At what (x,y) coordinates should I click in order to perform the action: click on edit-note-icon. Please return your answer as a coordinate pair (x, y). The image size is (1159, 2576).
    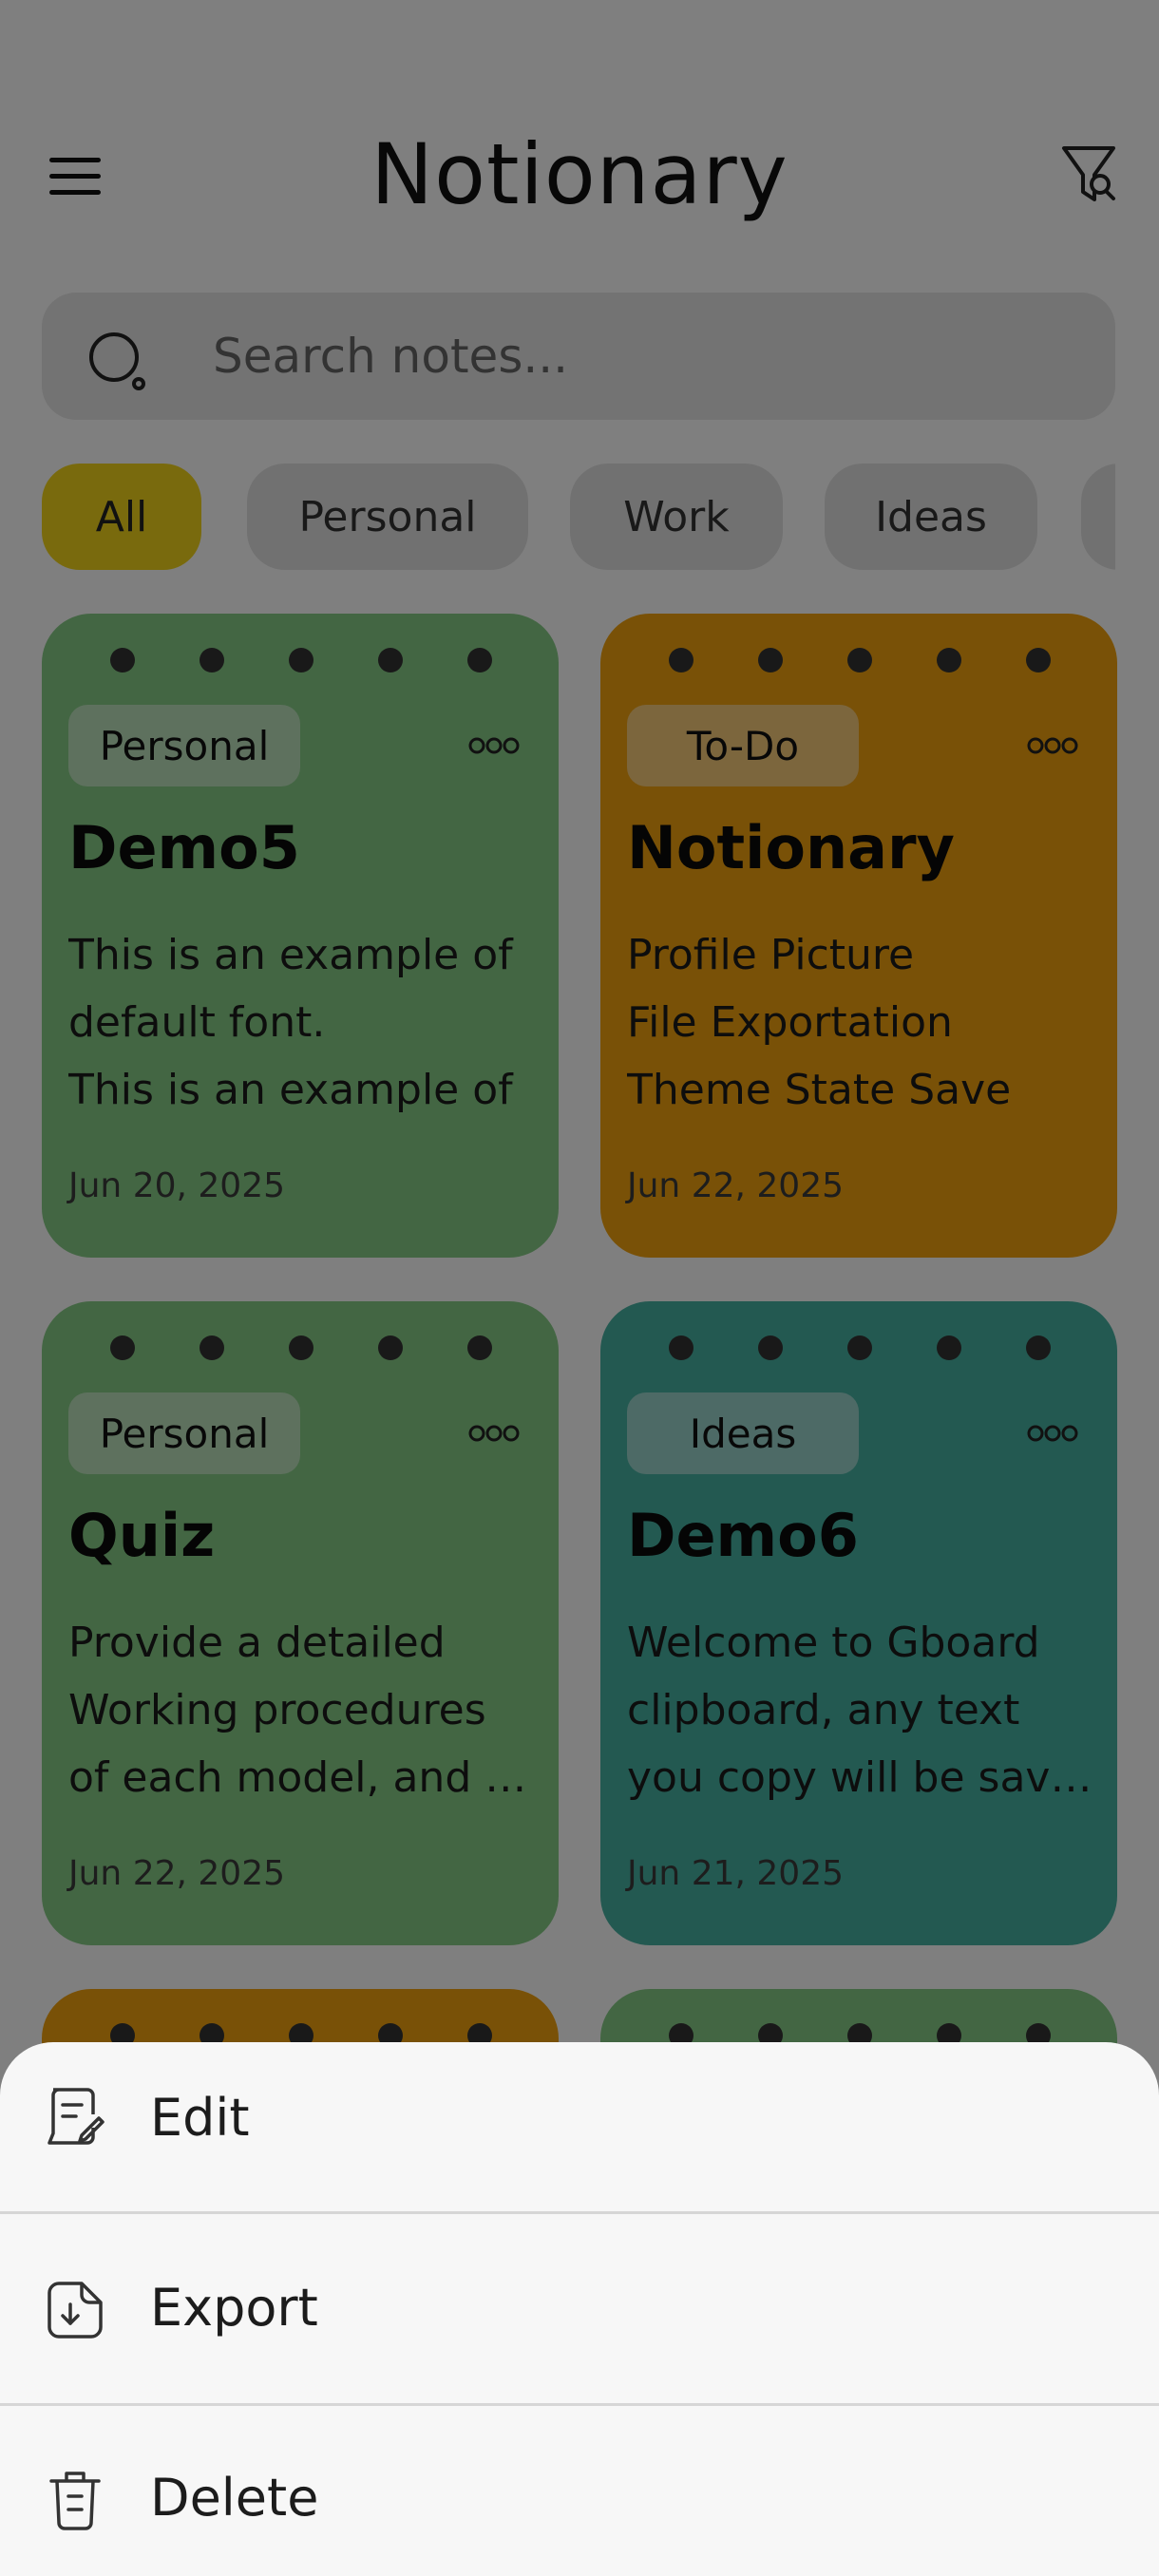
    Looking at the image, I should click on (75, 2116).